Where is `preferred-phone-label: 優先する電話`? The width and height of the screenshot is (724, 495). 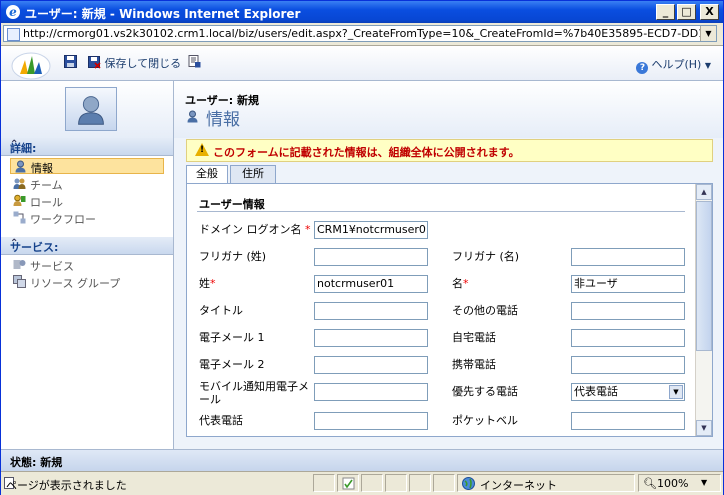 preferred-phone-label: 優先する電話 is located at coordinates (485, 391).